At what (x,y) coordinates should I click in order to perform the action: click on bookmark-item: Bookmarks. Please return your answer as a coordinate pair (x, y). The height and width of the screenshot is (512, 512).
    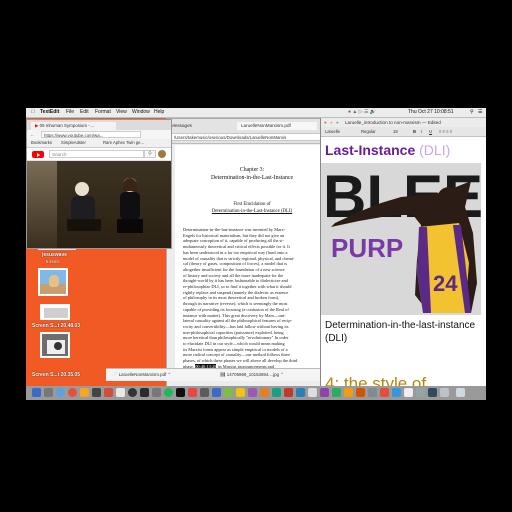
    Looking at the image, I should click on (41, 143).